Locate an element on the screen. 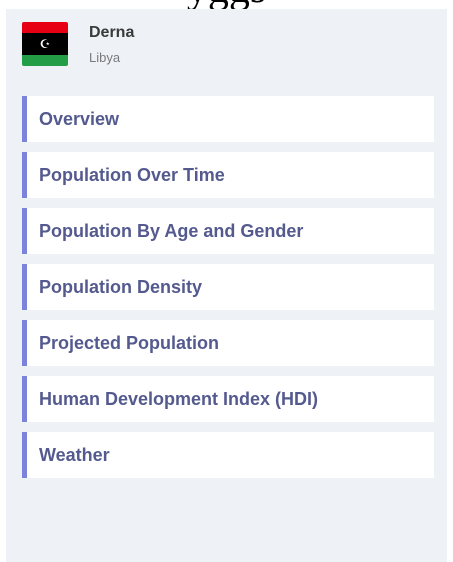  crescent-star-icon: ☪ is located at coordinates (45, 44).